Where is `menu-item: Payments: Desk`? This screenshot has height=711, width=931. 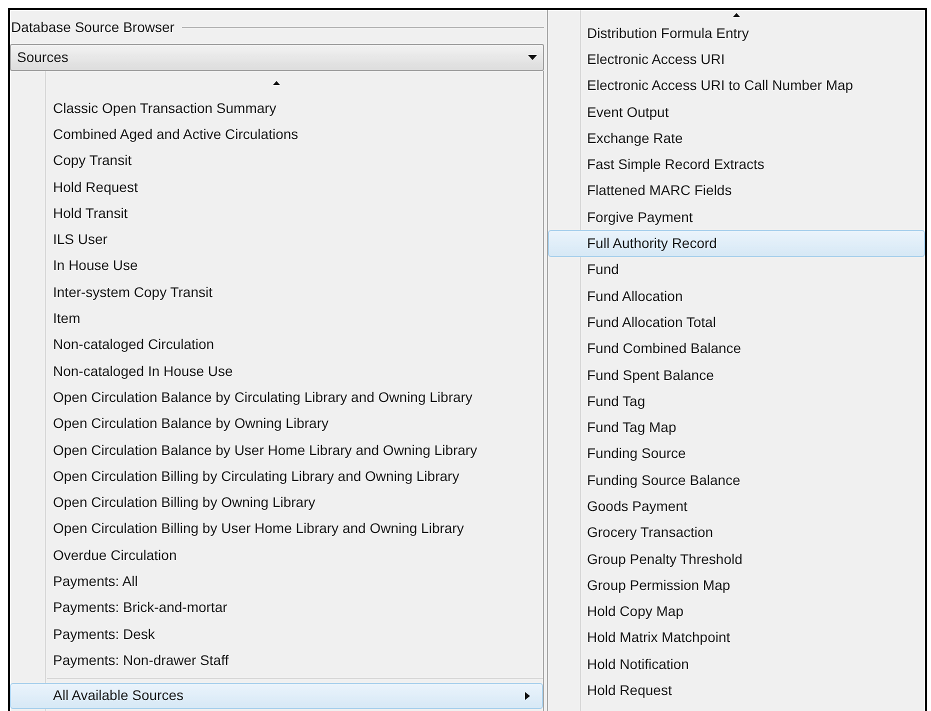
menu-item: Payments: Desk is located at coordinates (276, 634).